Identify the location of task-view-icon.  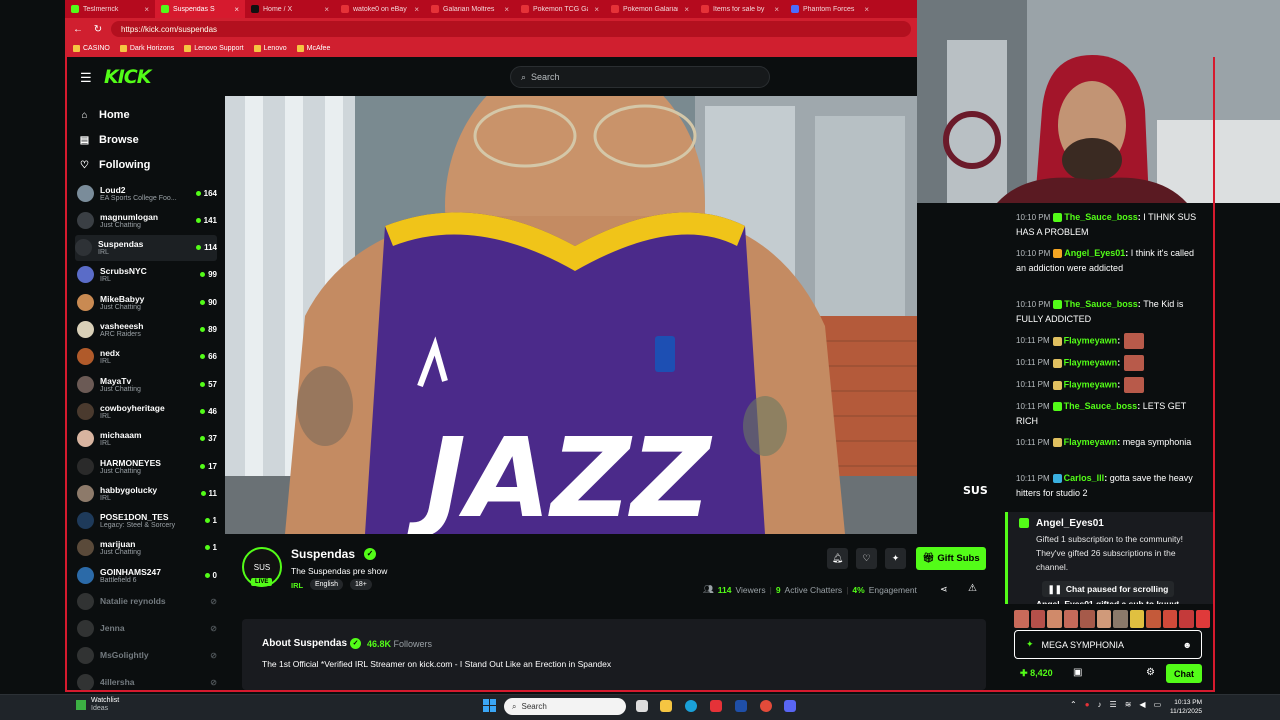
(642, 706).